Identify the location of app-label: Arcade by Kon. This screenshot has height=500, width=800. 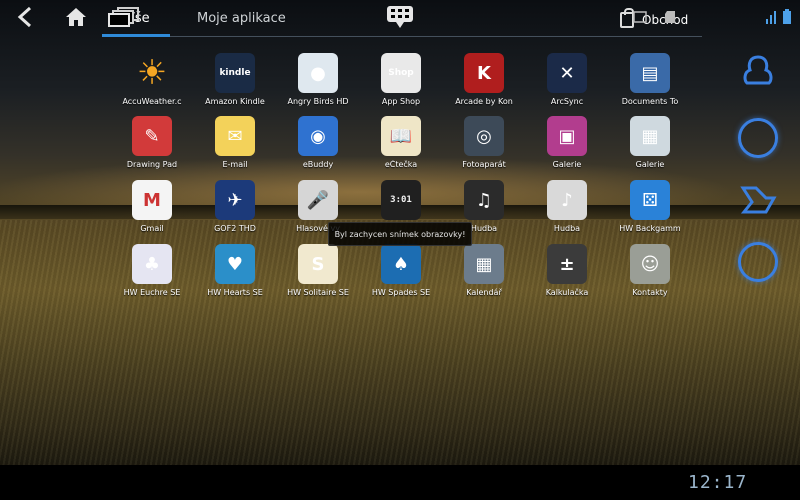
(484, 101).